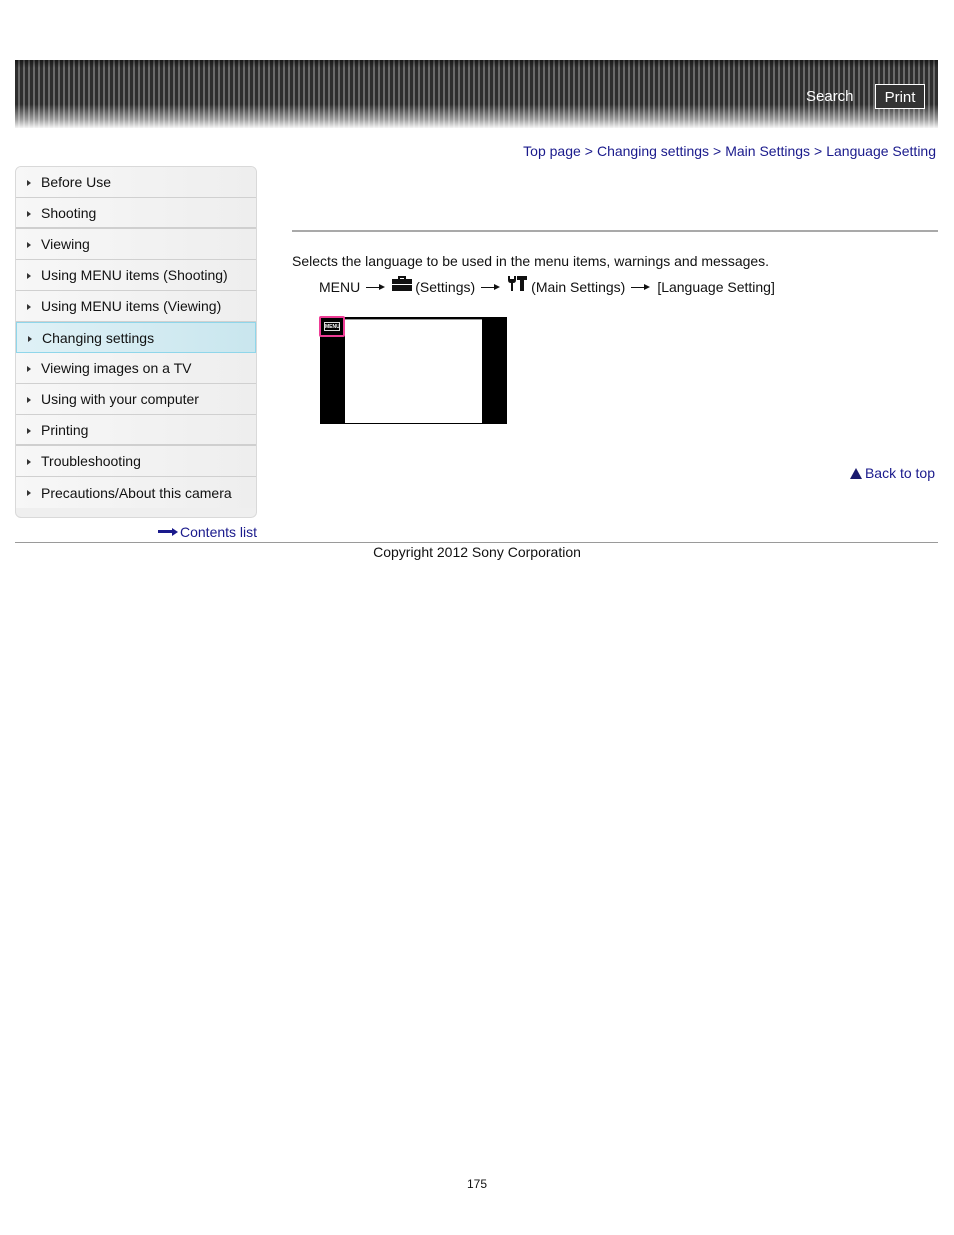  I want to click on menu-path-step-menu: MENU, so click(340, 286).